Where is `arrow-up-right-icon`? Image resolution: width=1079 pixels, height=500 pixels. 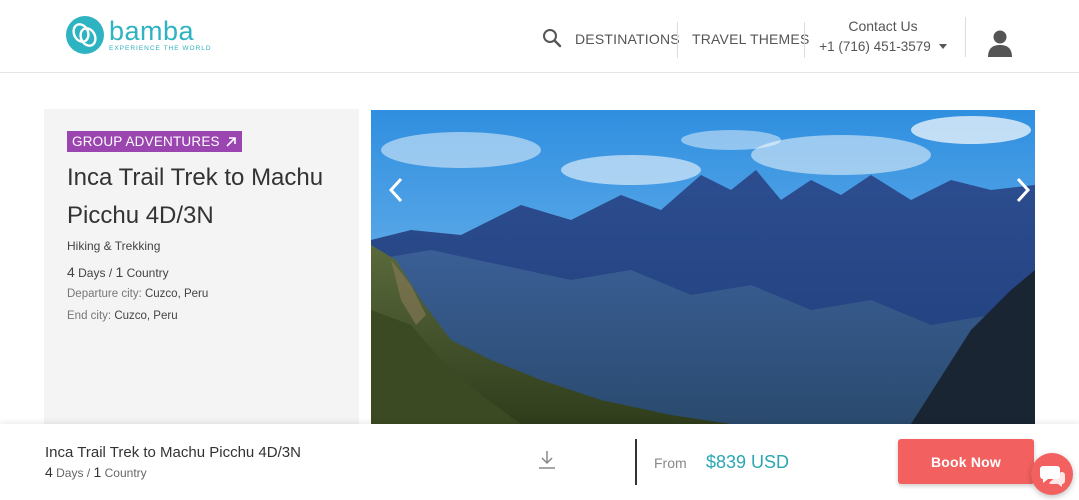 arrow-up-right-icon is located at coordinates (231, 141).